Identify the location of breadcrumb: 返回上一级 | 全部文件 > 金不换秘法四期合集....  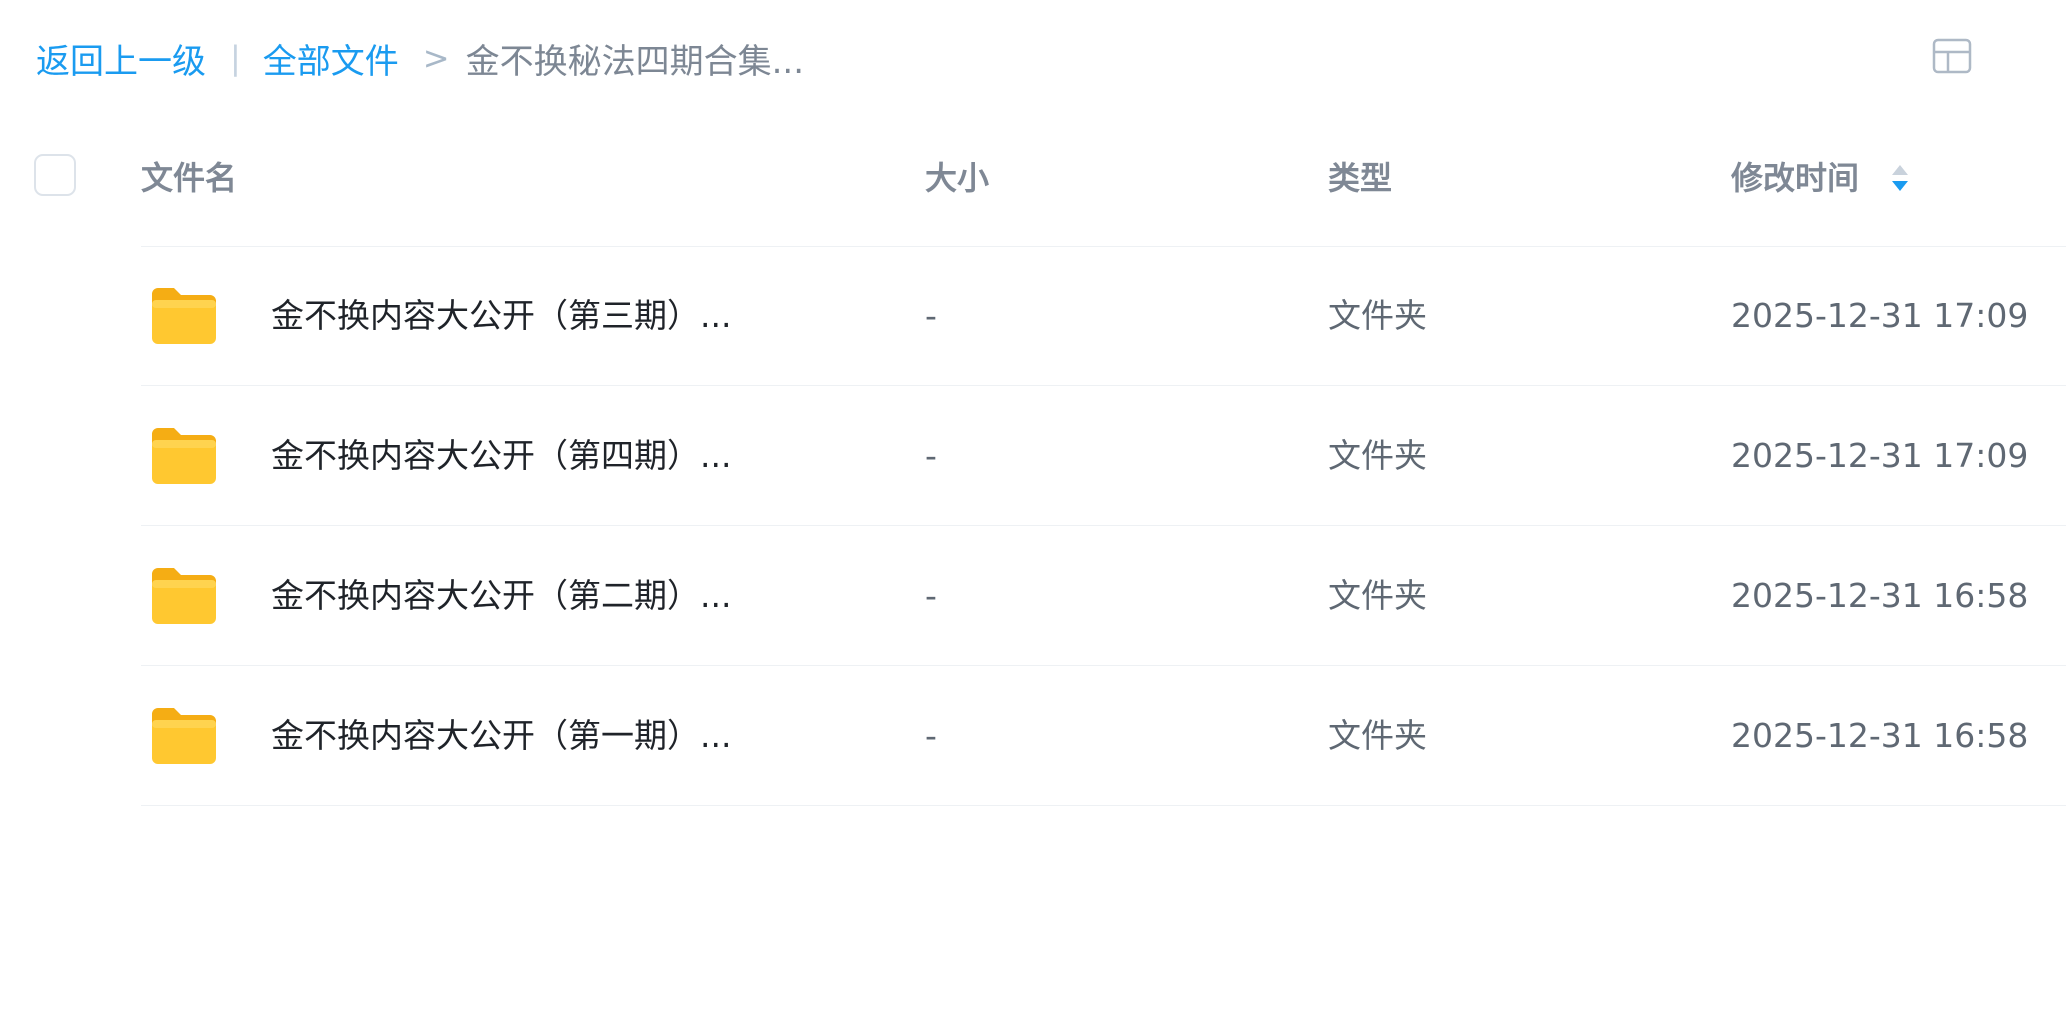
(420, 58).